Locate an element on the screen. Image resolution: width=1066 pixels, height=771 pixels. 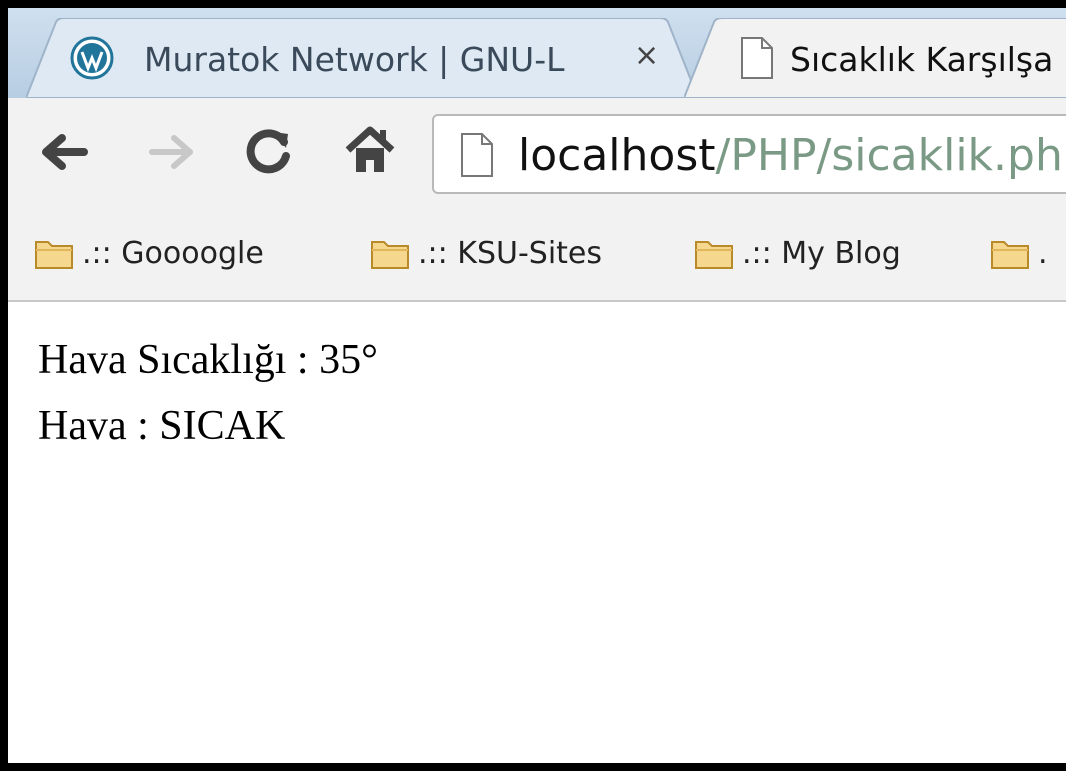
bookmark-label: . is located at coordinates (1043, 253).